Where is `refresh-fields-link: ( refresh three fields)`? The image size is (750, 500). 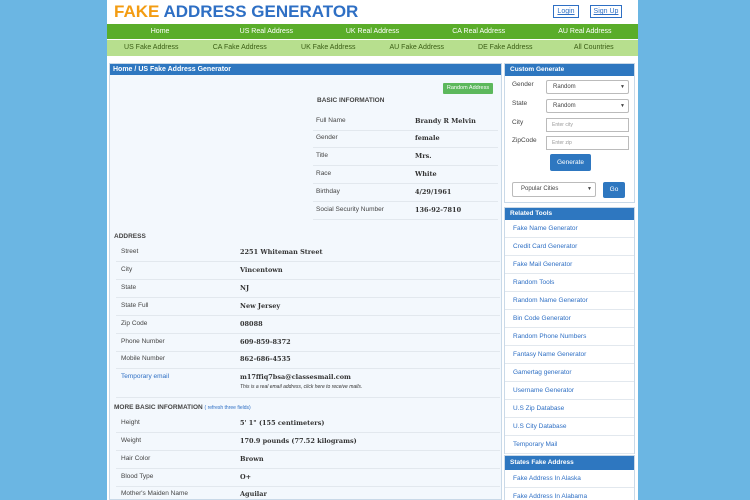
refresh-fields-link: ( refresh three fields) is located at coordinates (228, 408).